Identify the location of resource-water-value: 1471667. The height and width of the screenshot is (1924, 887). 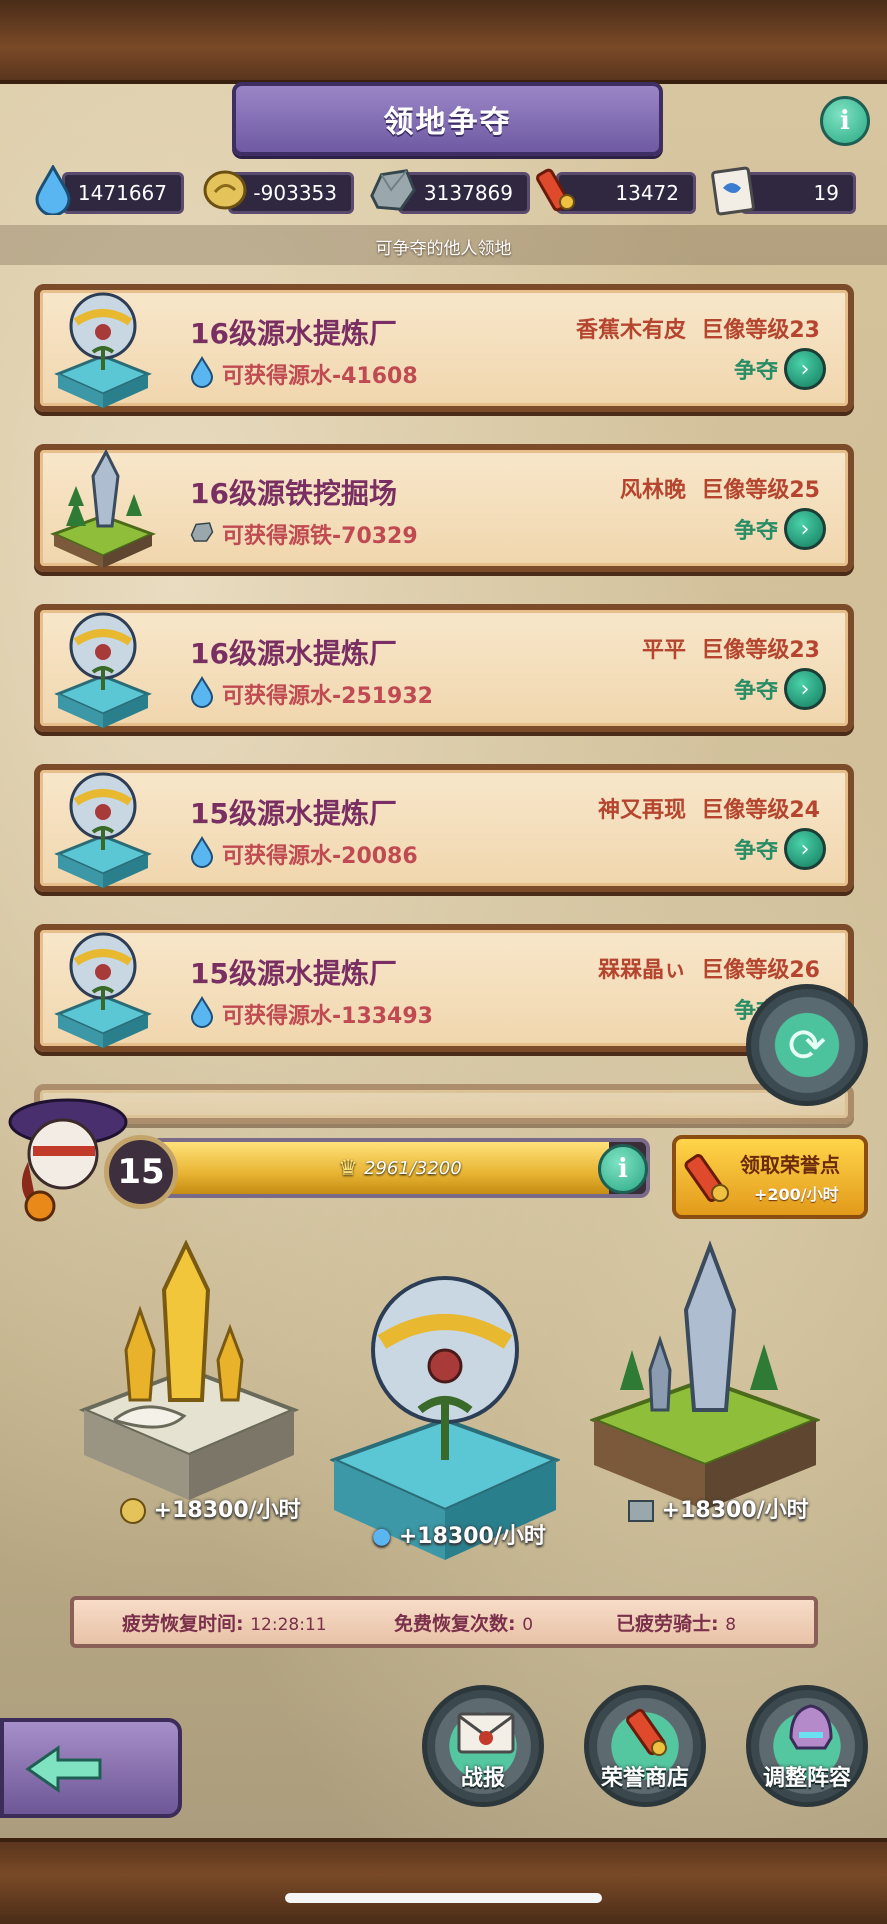
(122, 193).